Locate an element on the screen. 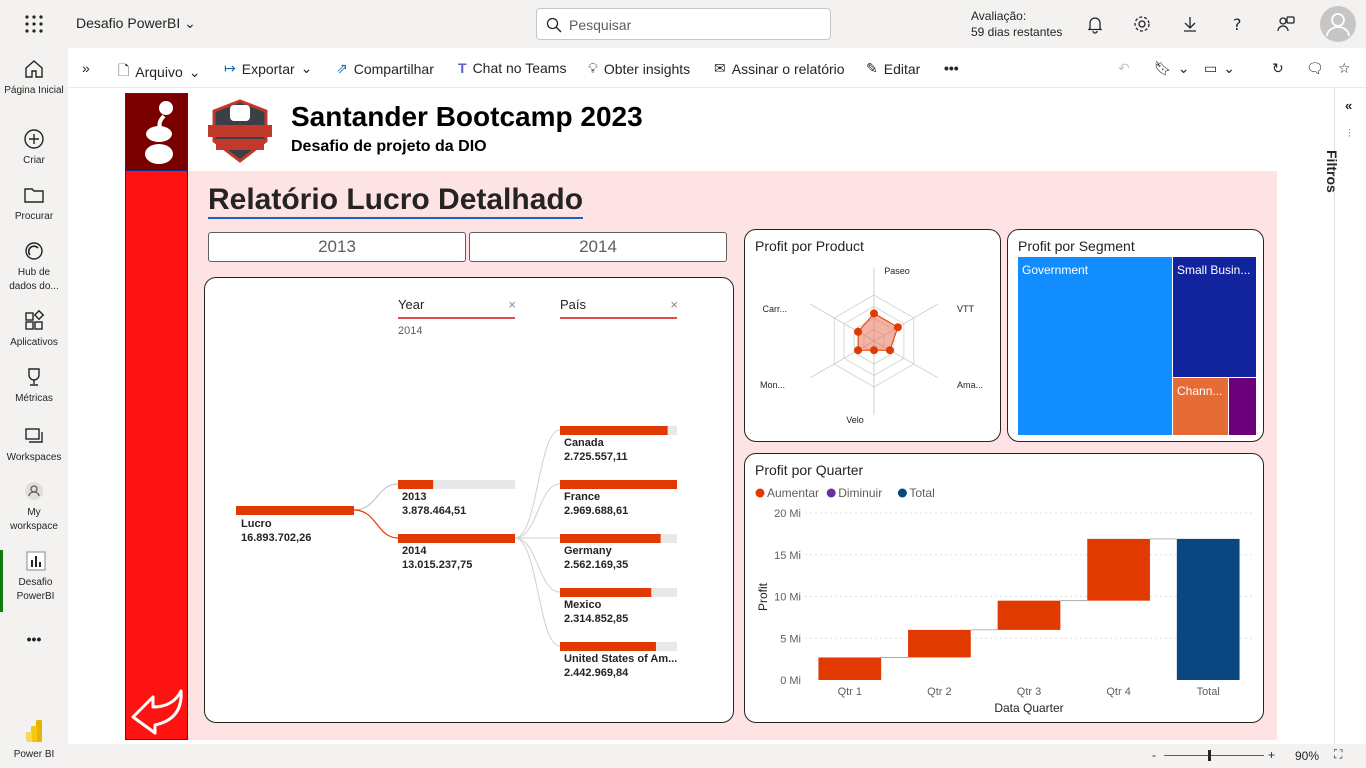  trial-status: Avaliação: 59 dias restantes is located at coordinates (1016, 24).